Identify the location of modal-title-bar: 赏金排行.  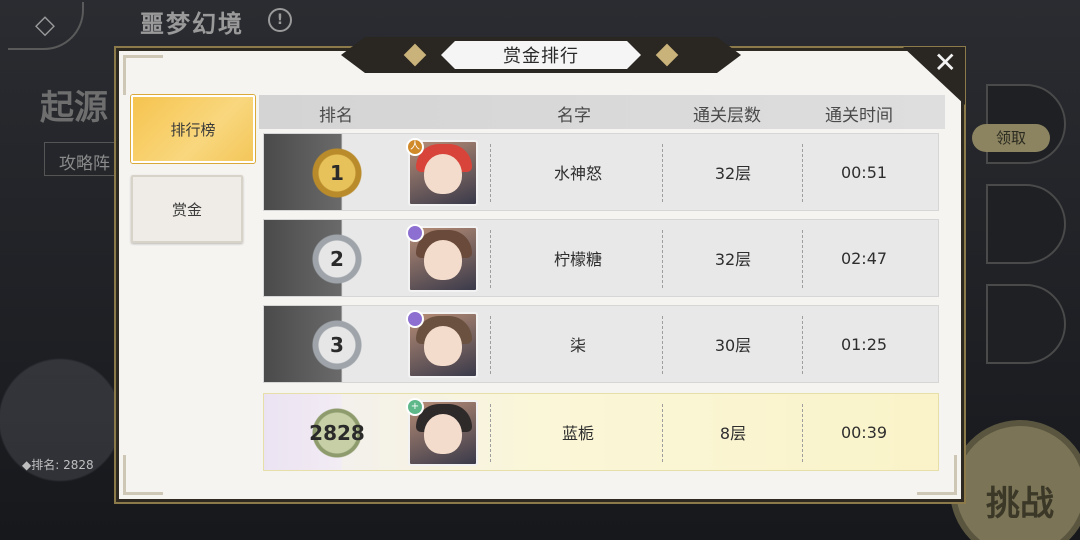
(541, 55).